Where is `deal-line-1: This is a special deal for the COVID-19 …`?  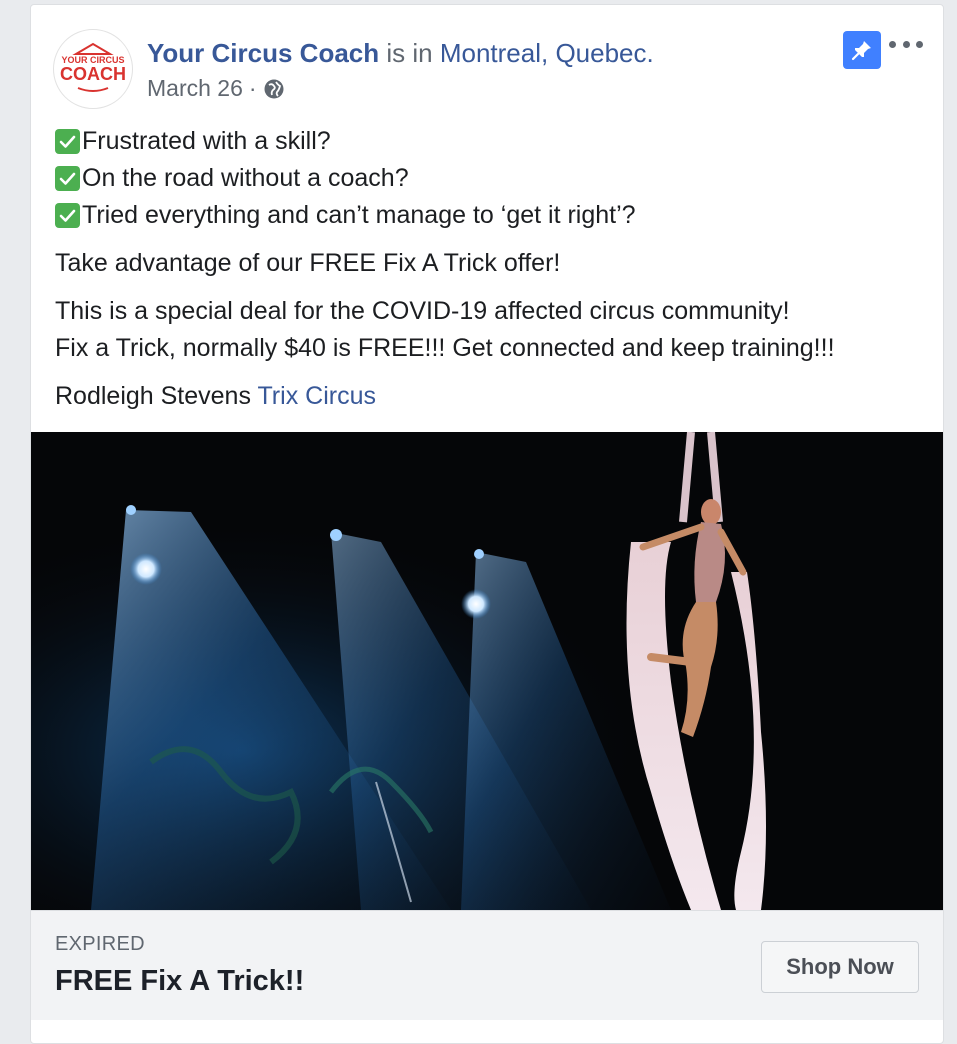
deal-line-1: This is a special deal for the COVID-19 … is located at coordinates (422, 311).